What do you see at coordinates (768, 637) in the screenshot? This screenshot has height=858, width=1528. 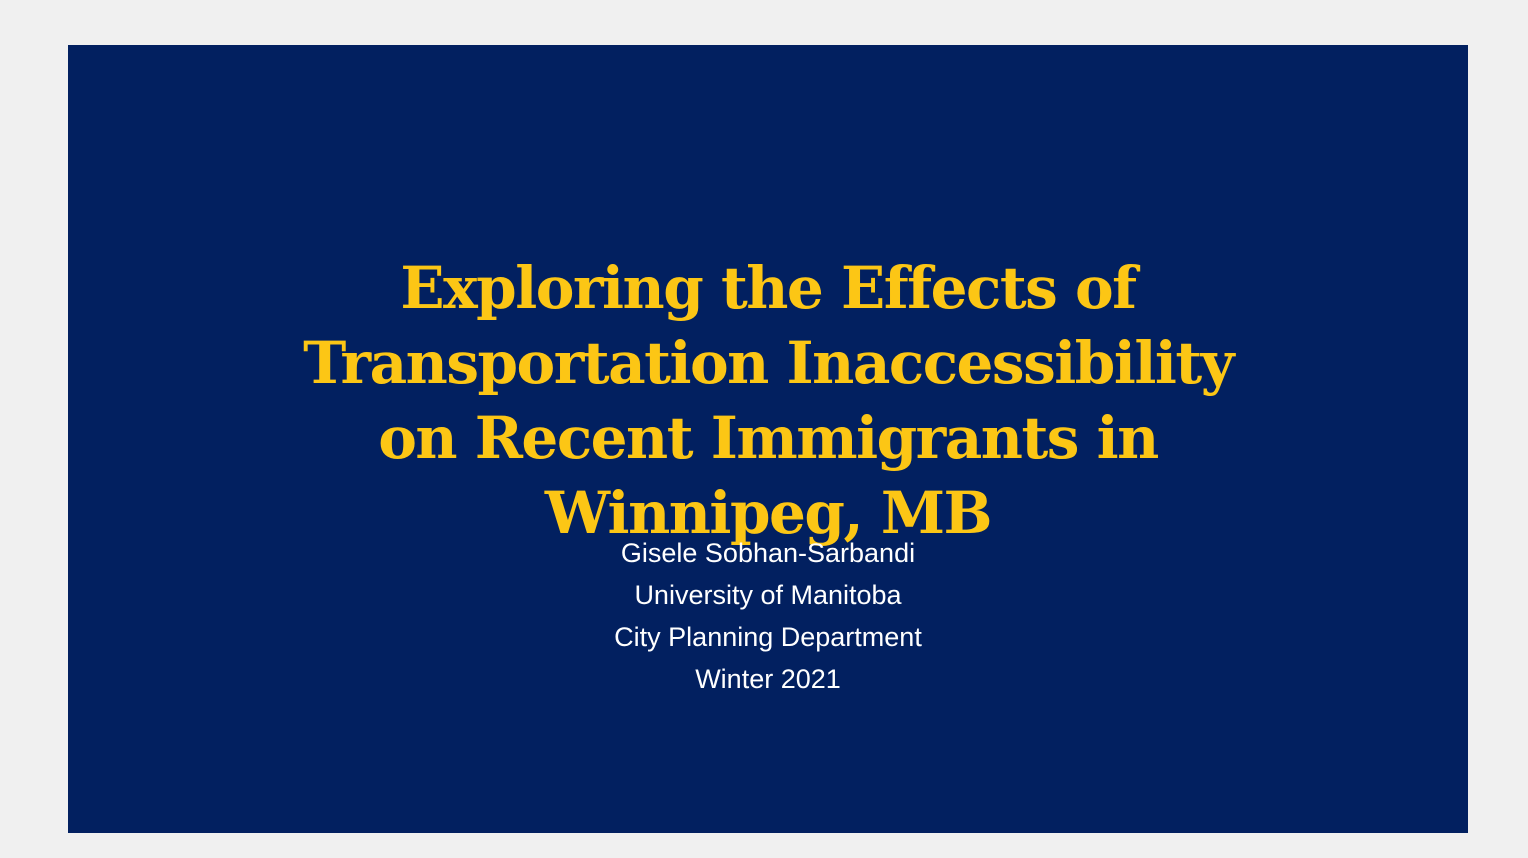 I see `department-name: City Planning Department` at bounding box center [768, 637].